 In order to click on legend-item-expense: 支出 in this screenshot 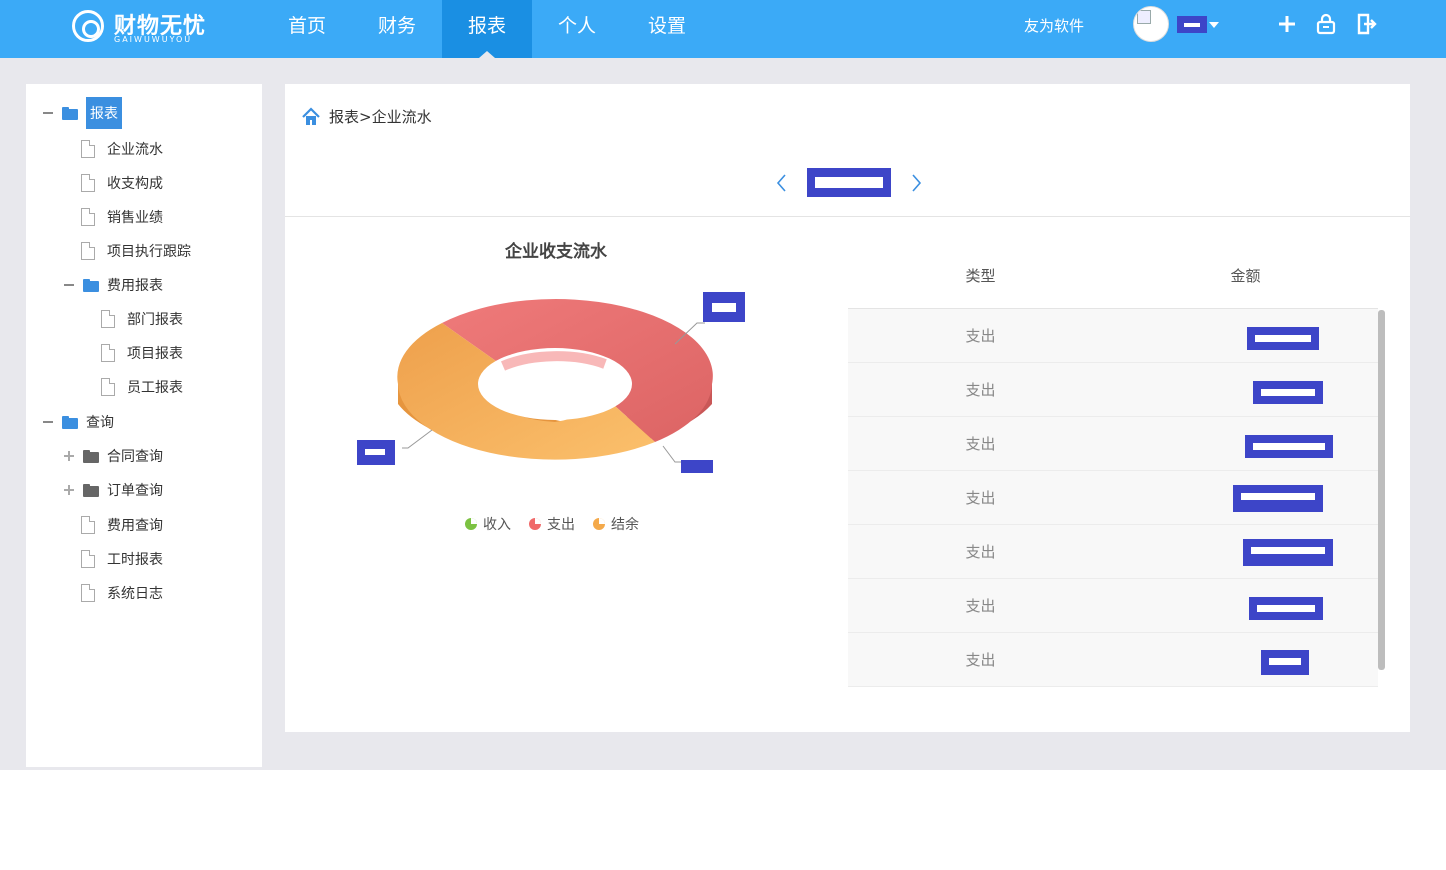, I will do `click(552, 524)`.